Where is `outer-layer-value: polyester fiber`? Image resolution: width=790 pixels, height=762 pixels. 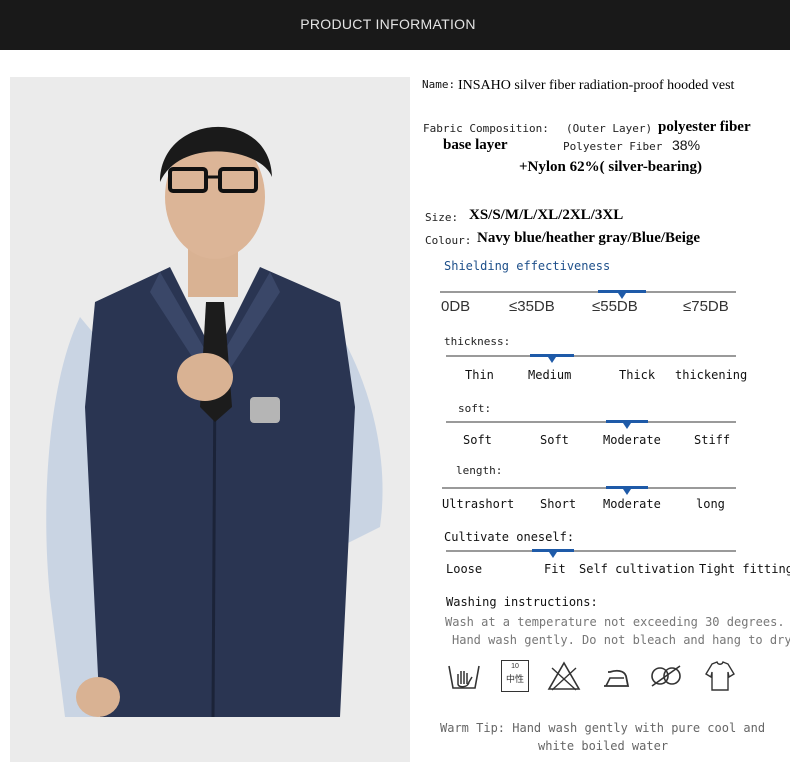
outer-layer-value: polyester fiber is located at coordinates (704, 127).